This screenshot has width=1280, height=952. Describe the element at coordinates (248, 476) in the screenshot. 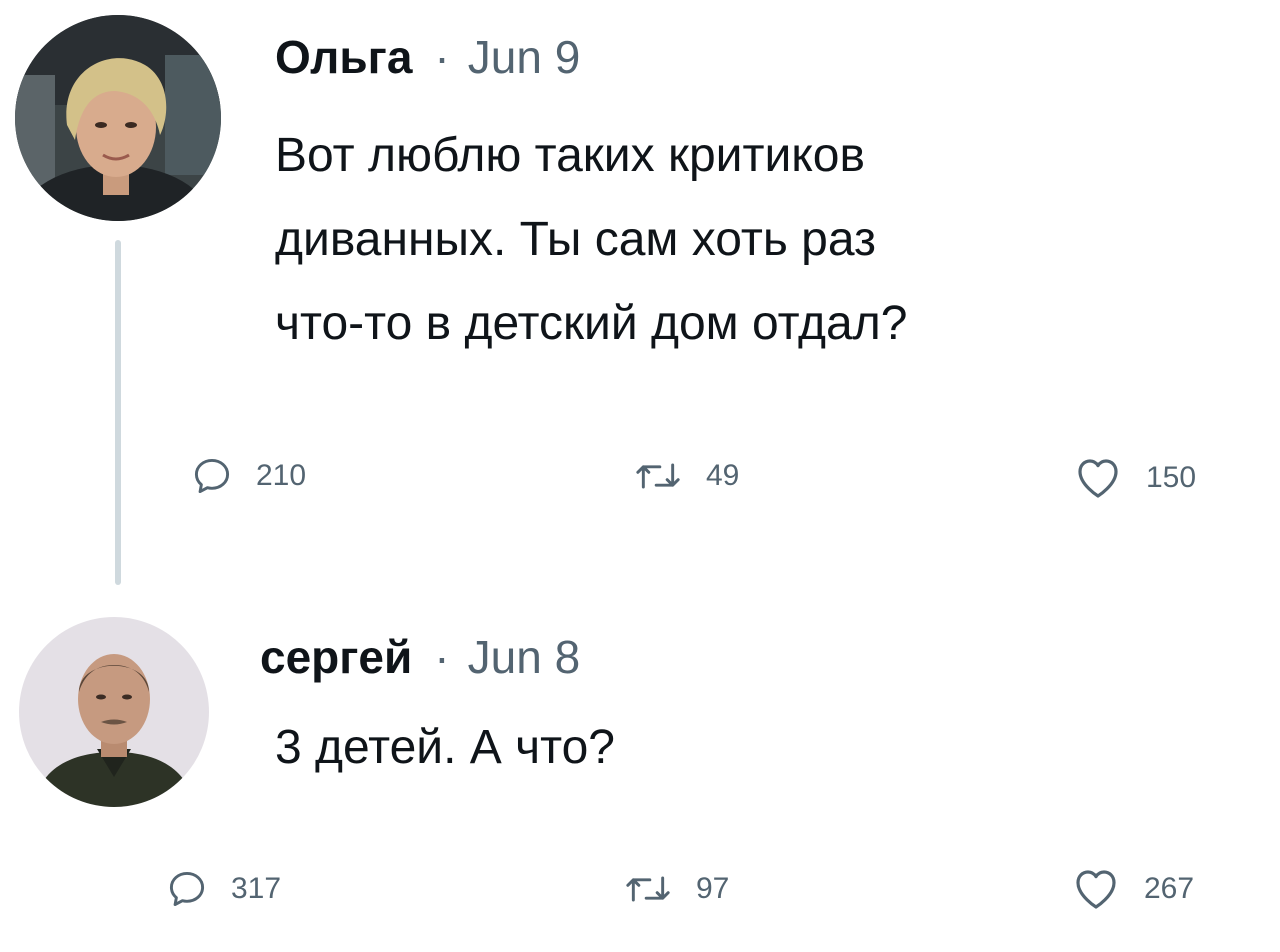

I see `reply-button: 210` at that location.